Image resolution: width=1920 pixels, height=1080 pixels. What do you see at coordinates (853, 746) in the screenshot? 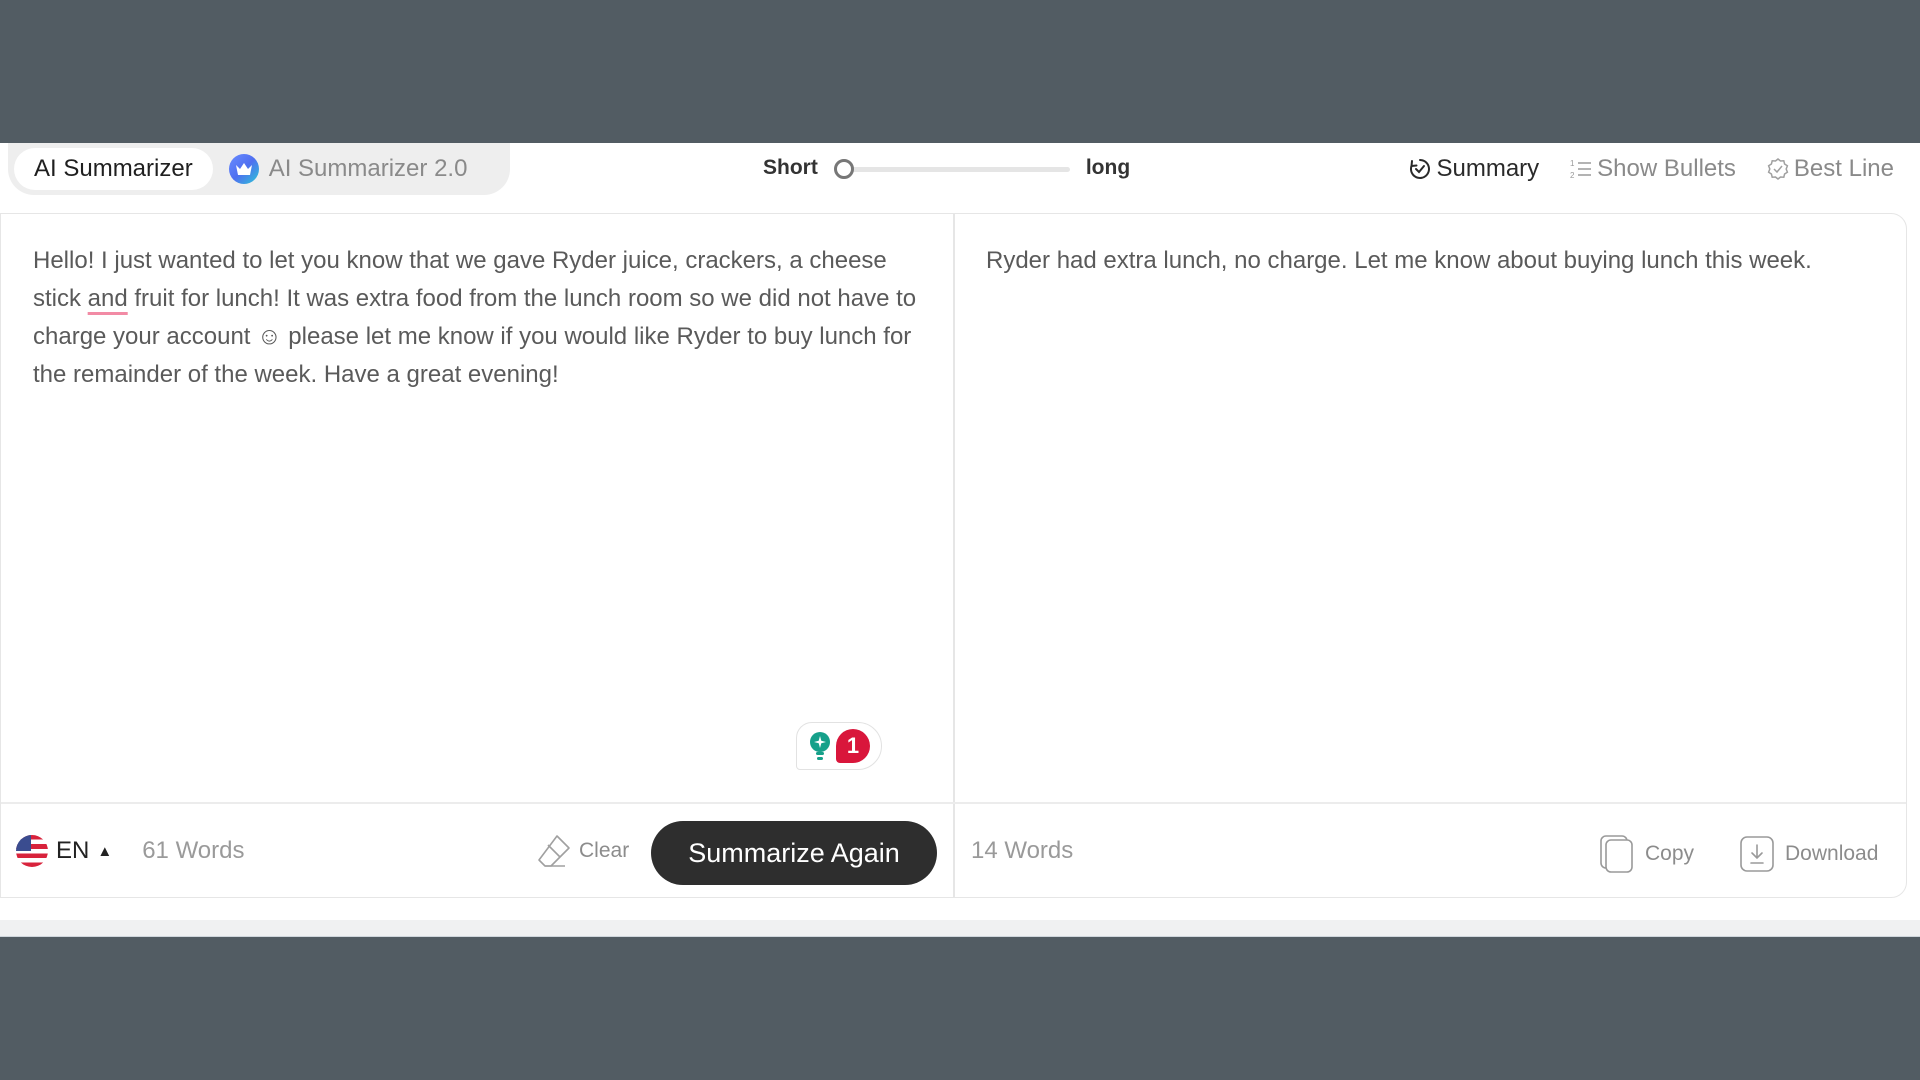
I see `suggestion-count-badge: 1` at bounding box center [853, 746].